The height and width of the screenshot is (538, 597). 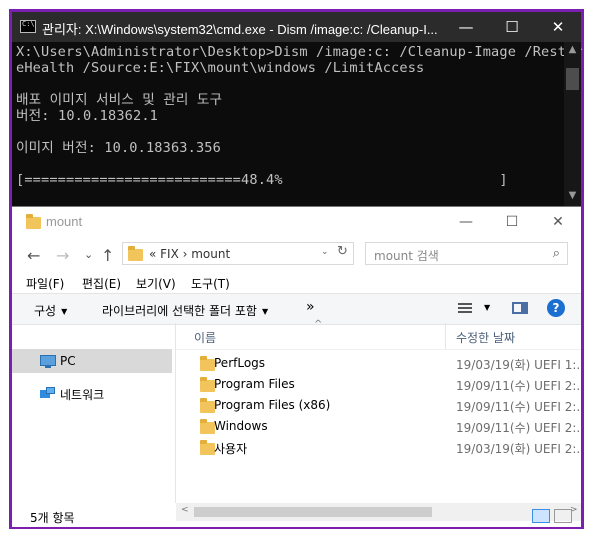 I want to click on file-name: Windows, so click(x=241, y=426).